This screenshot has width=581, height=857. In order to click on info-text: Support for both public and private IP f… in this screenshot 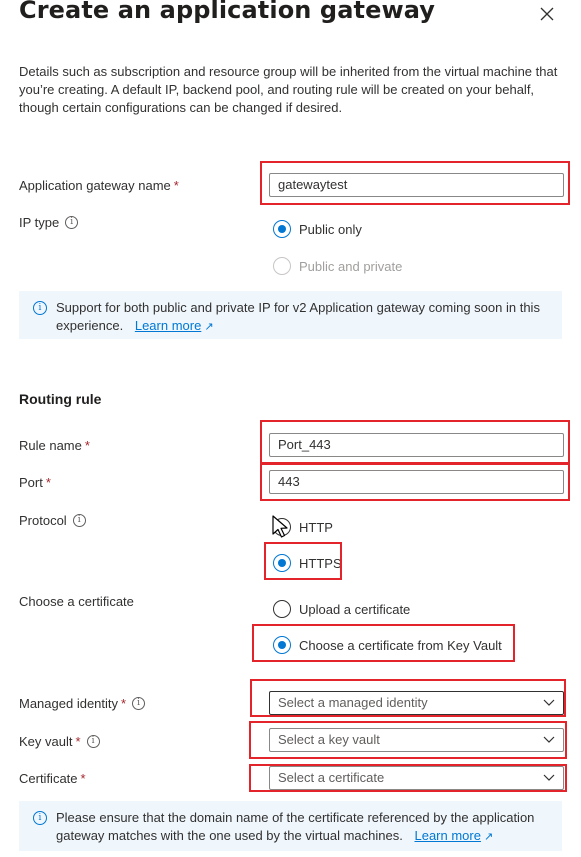, I will do `click(298, 316)`.